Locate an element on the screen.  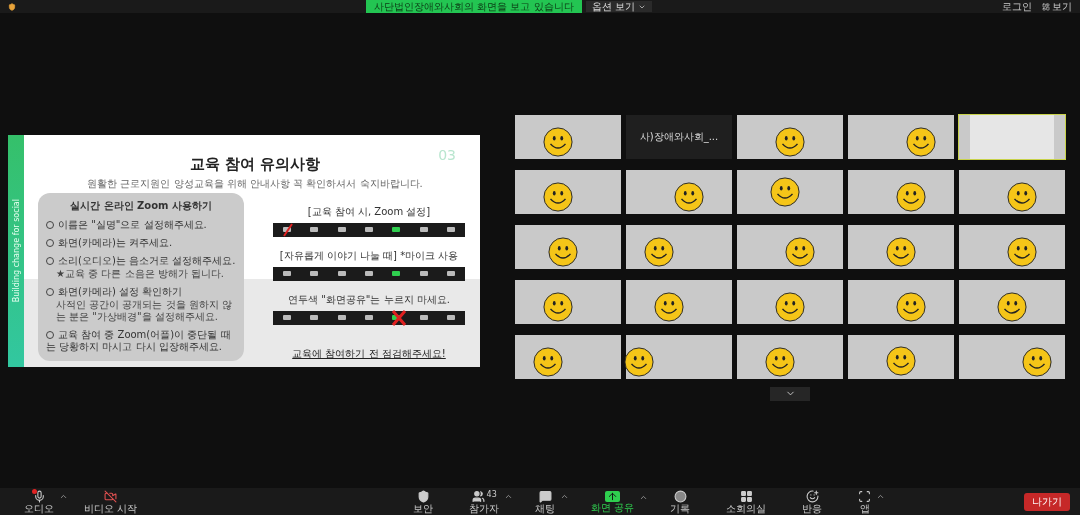
bullet-text: 화면(카메라)는 켜주세요. is located at coordinates (141, 242).